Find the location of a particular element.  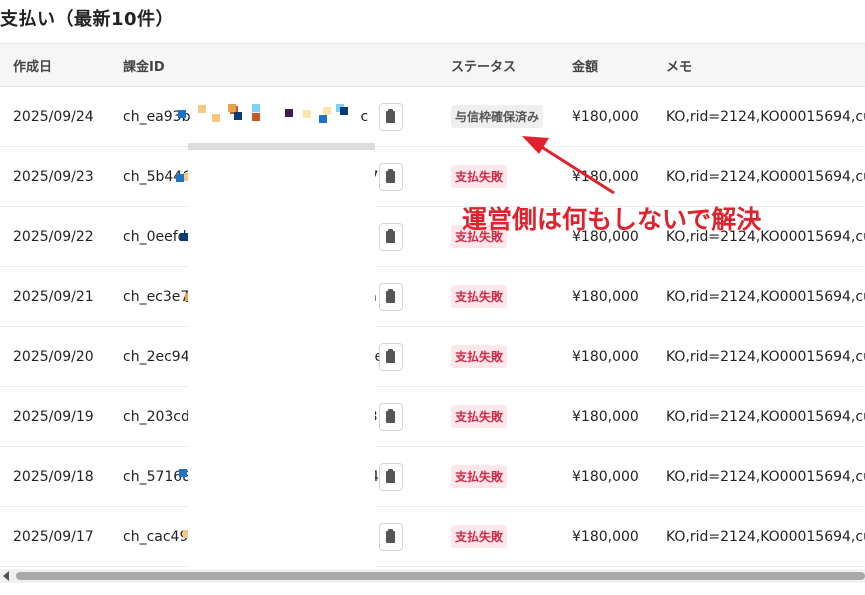

arrow-line is located at coordinates (577, 169).